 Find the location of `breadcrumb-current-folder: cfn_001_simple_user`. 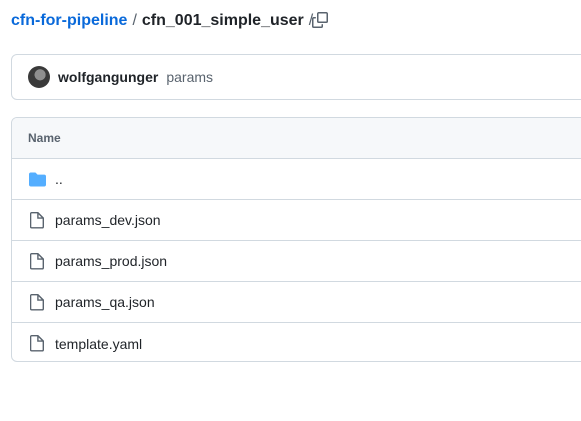

breadcrumb-current-folder: cfn_001_simple_user is located at coordinates (222, 20).